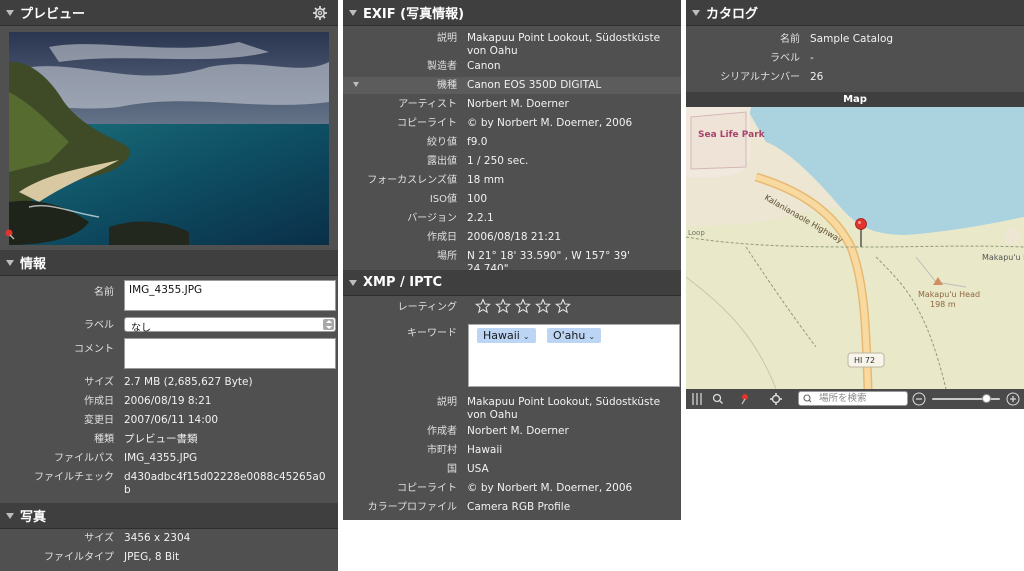 This screenshot has height=571, width=1024. What do you see at coordinates (919, 399) in the screenshot?
I see `zoom-out-icon` at bounding box center [919, 399].